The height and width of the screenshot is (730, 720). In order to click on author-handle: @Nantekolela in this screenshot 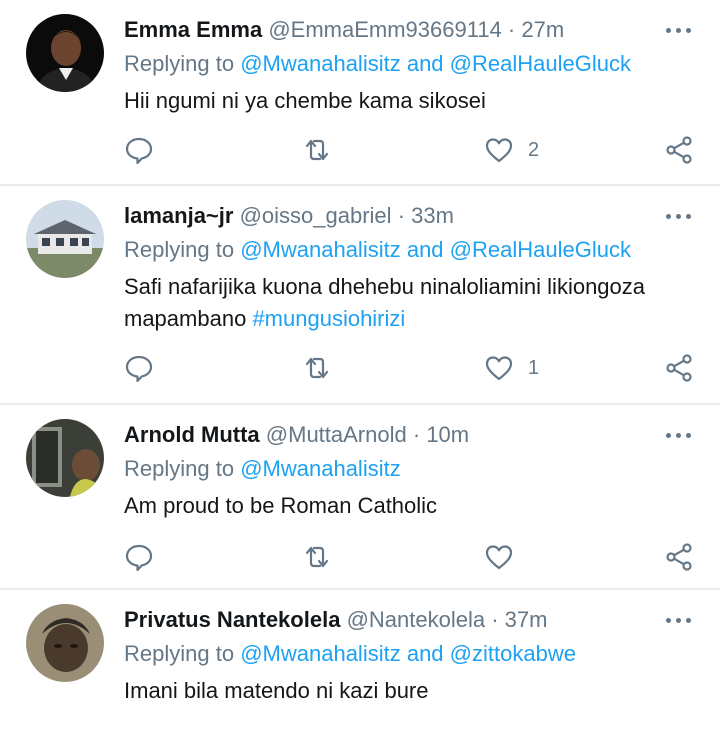, I will do `click(416, 619)`.